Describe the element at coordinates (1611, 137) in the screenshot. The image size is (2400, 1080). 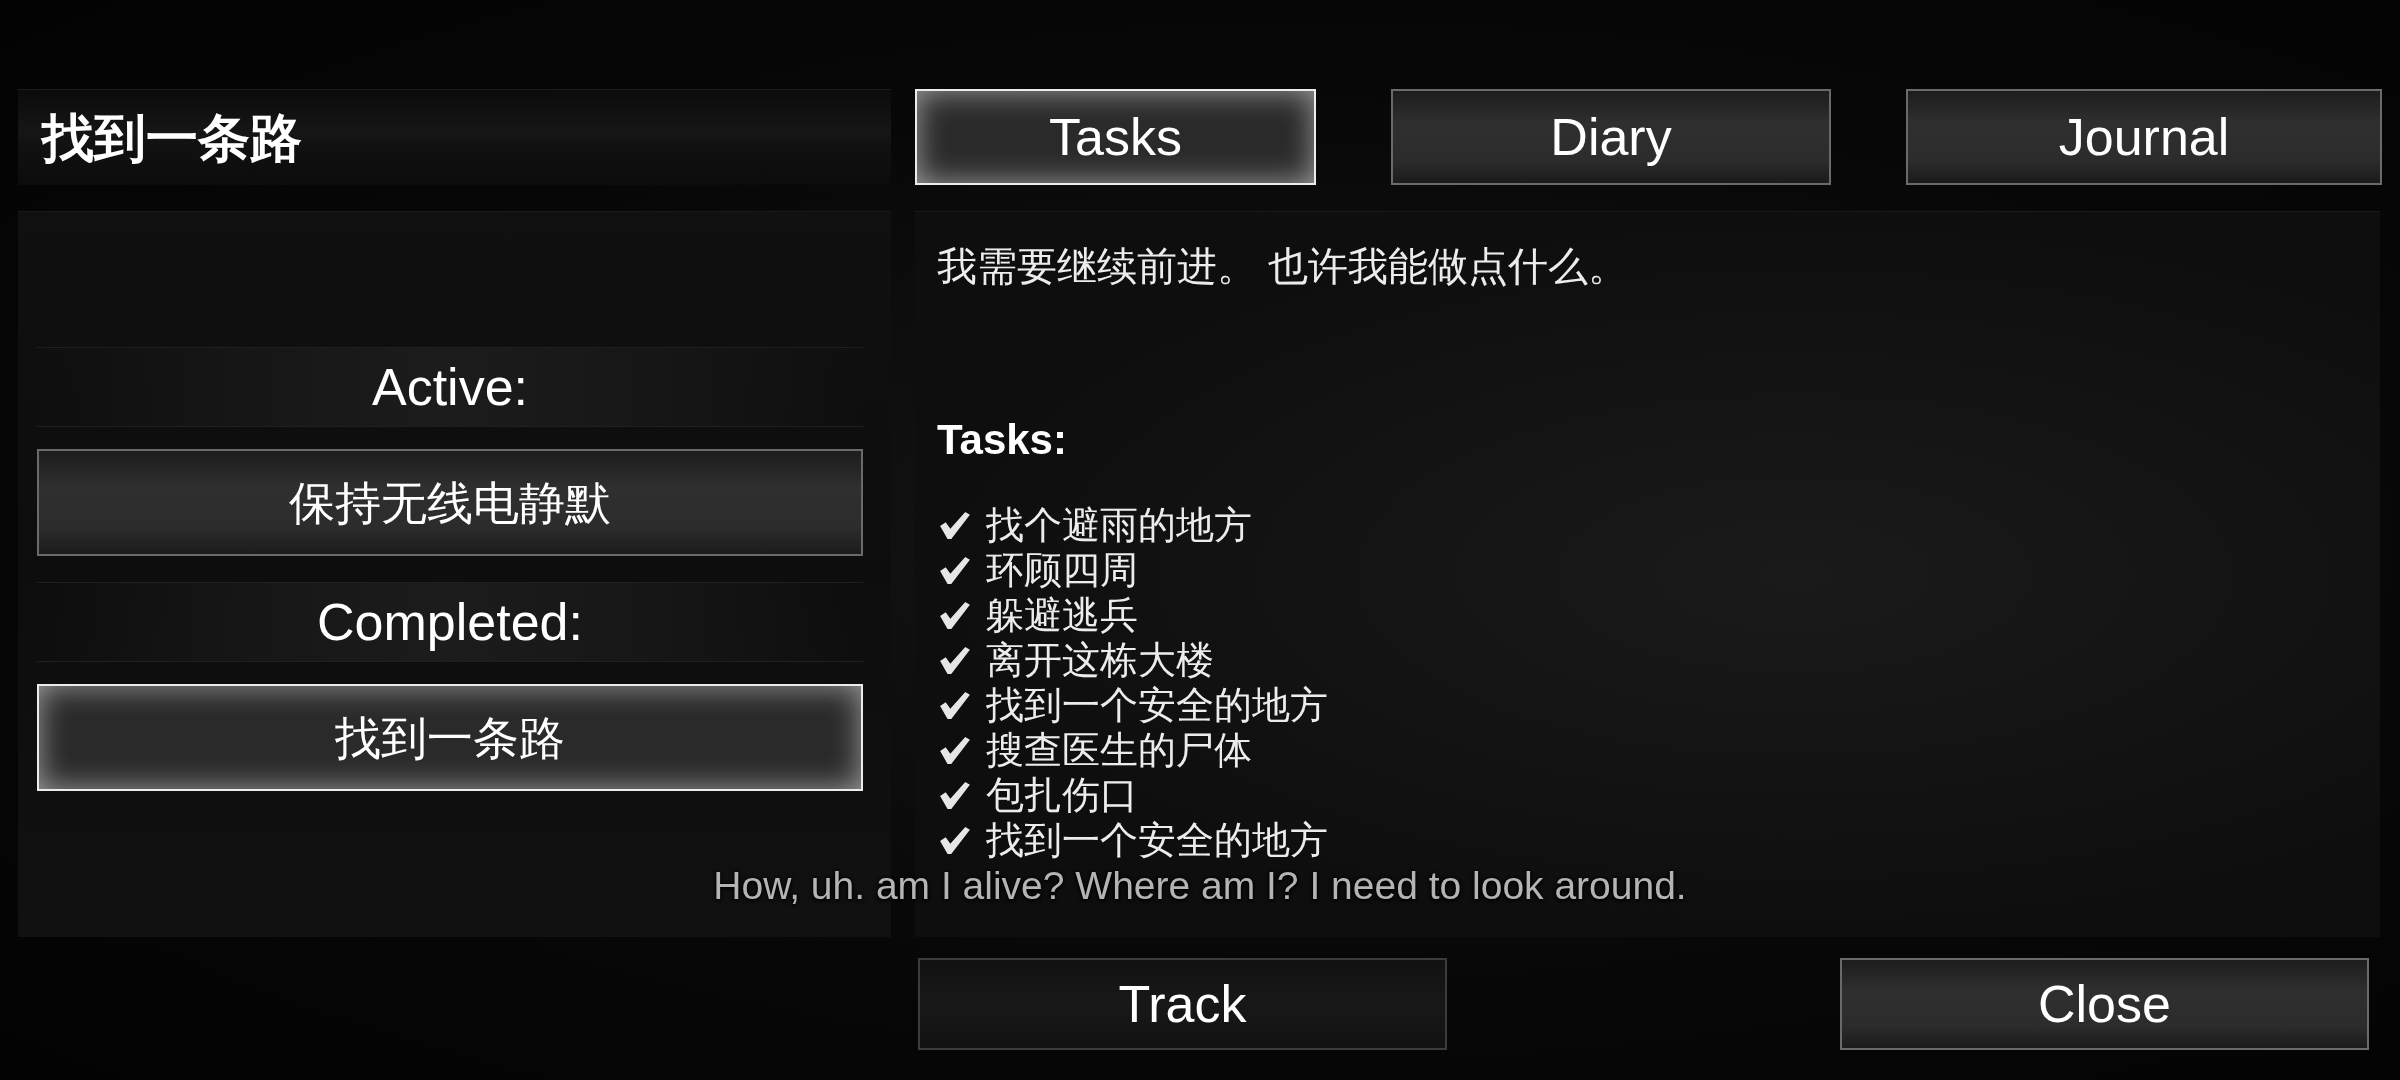
I see `tab: Diary` at that location.